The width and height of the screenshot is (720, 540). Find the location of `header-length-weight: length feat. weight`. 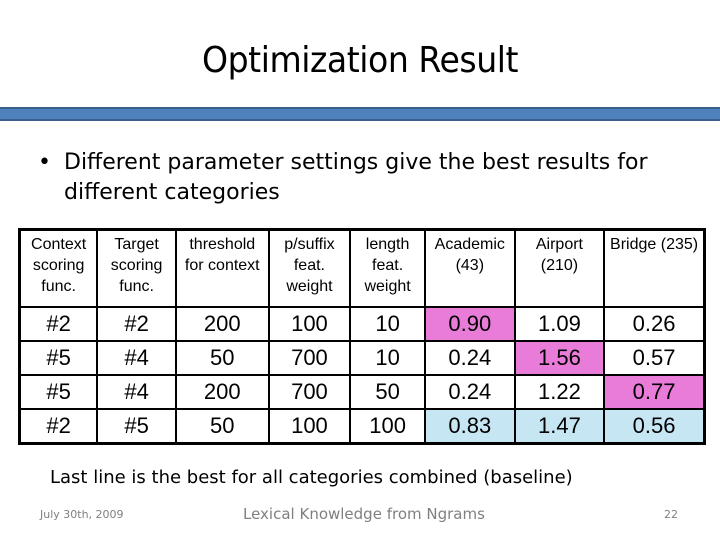

header-length-weight: length feat. weight is located at coordinates (387, 268).